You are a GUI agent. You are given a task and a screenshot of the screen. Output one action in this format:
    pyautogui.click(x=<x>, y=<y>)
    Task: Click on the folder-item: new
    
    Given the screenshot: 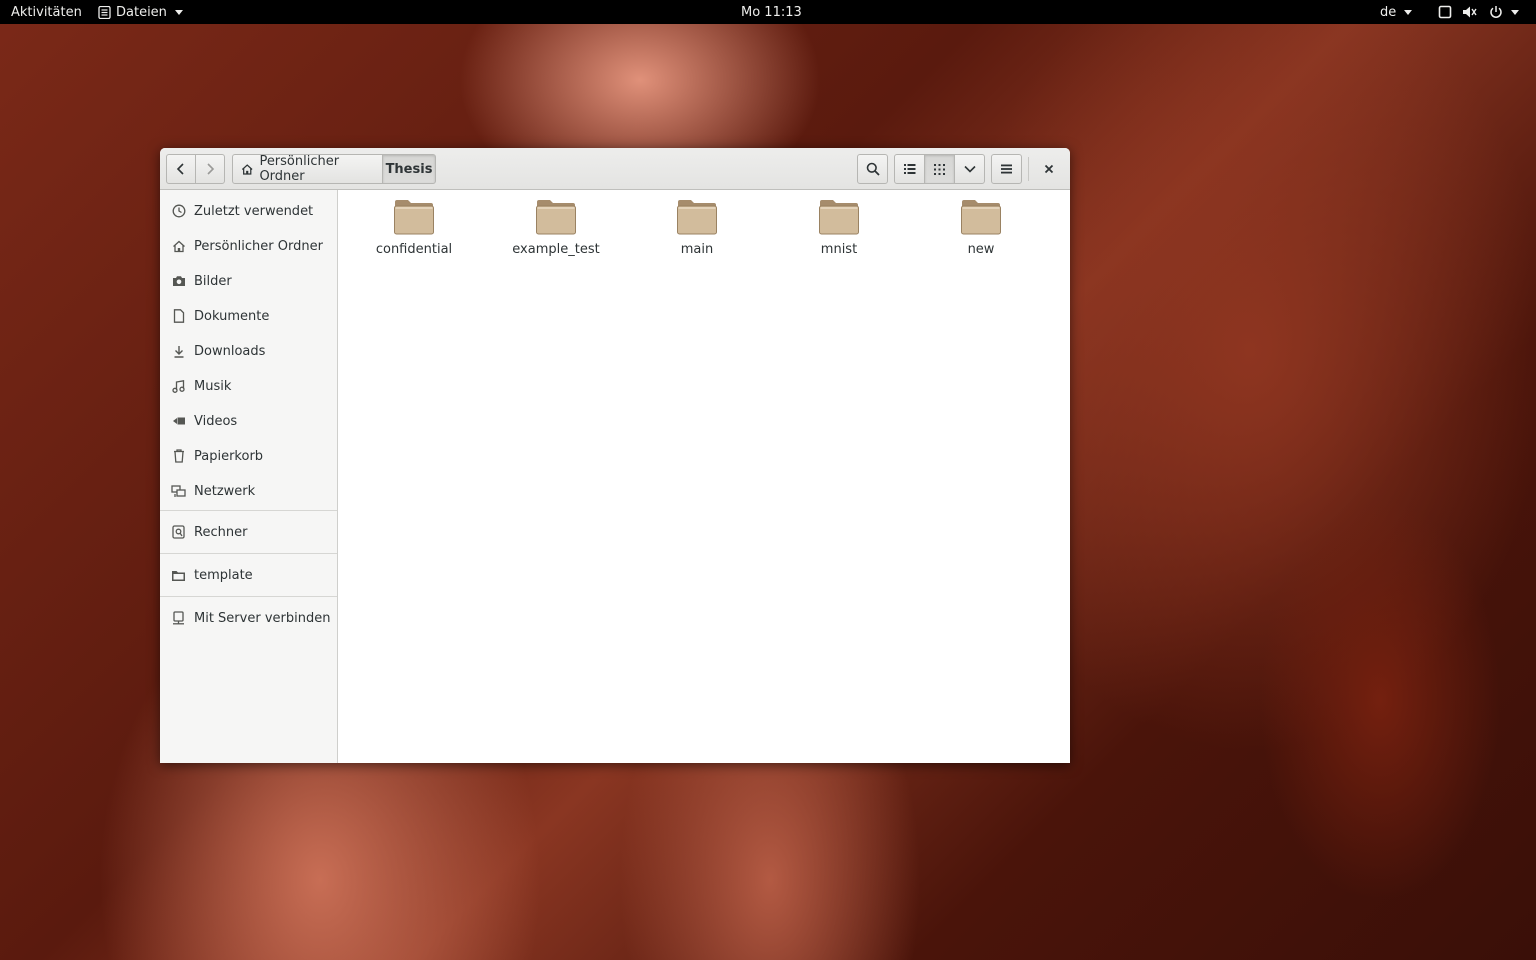 What is the action you would take?
    pyautogui.click(x=981, y=233)
    